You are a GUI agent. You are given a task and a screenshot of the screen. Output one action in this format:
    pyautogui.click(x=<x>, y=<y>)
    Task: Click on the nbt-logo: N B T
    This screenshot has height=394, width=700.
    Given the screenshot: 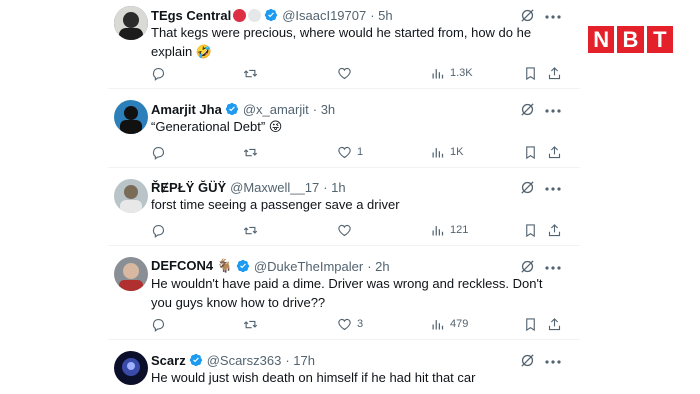 What is the action you would take?
    pyautogui.click(x=632, y=39)
    